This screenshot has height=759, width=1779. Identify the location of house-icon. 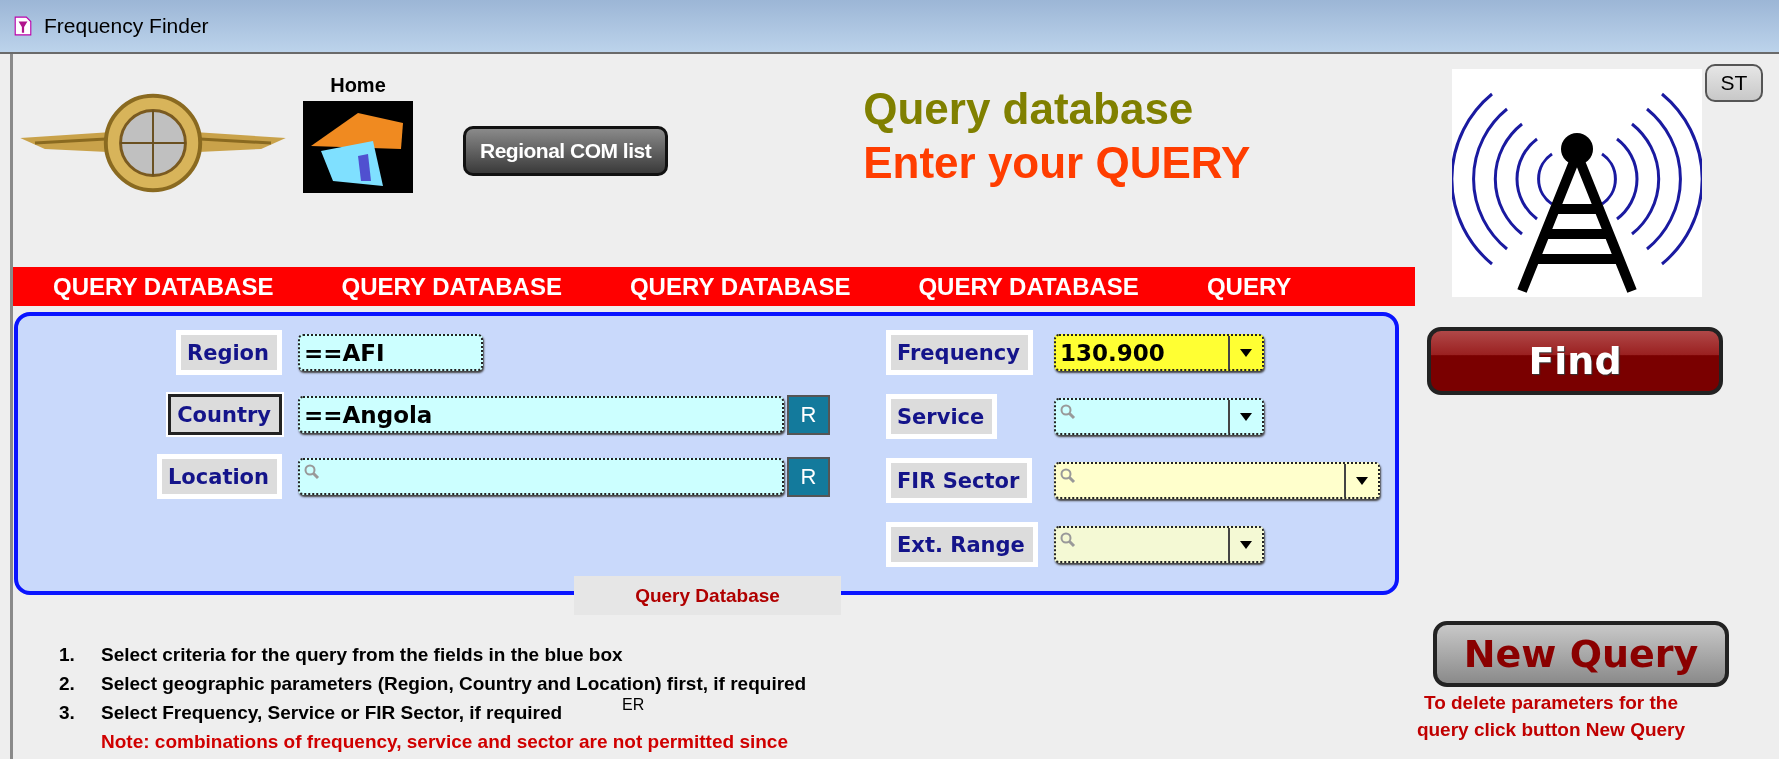
(358, 147).